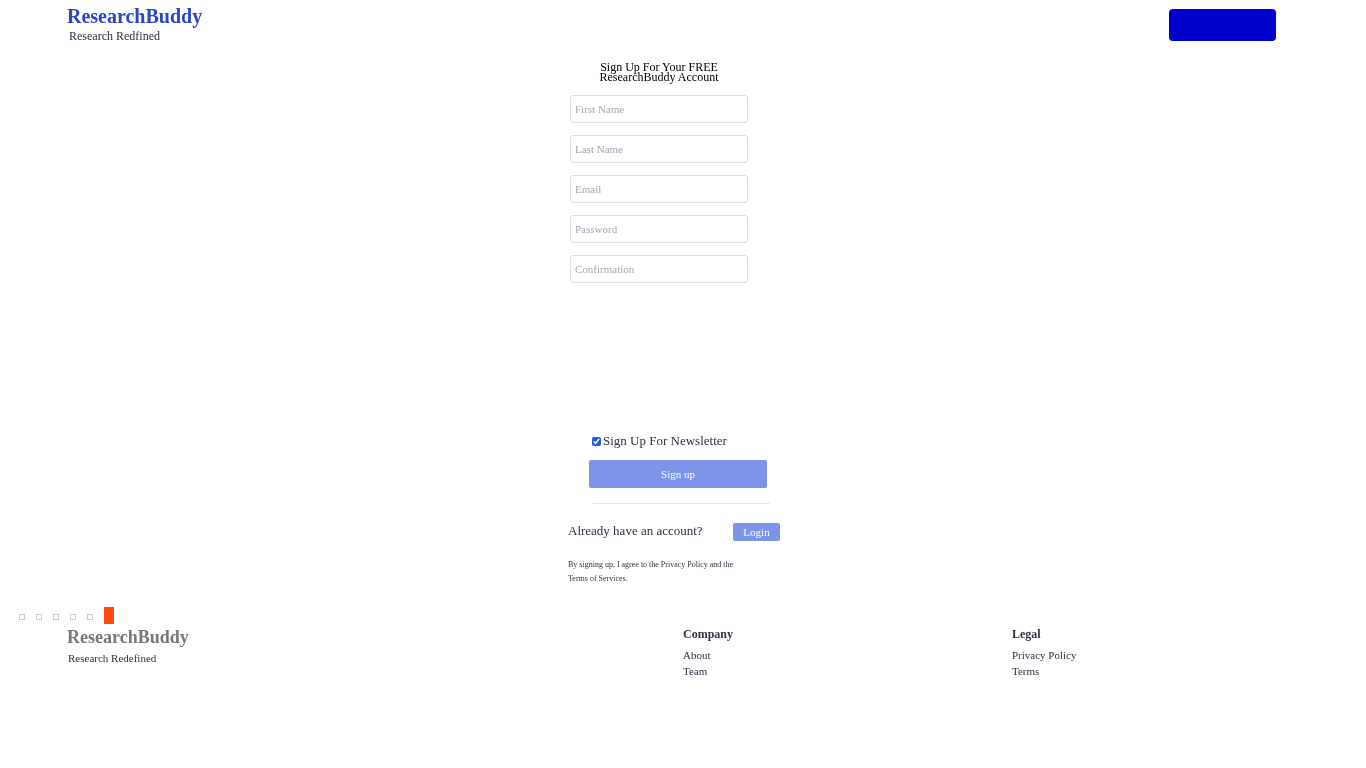 The image size is (1366, 768). Describe the element at coordinates (659, 229) in the screenshot. I see `input-field: Password` at that location.